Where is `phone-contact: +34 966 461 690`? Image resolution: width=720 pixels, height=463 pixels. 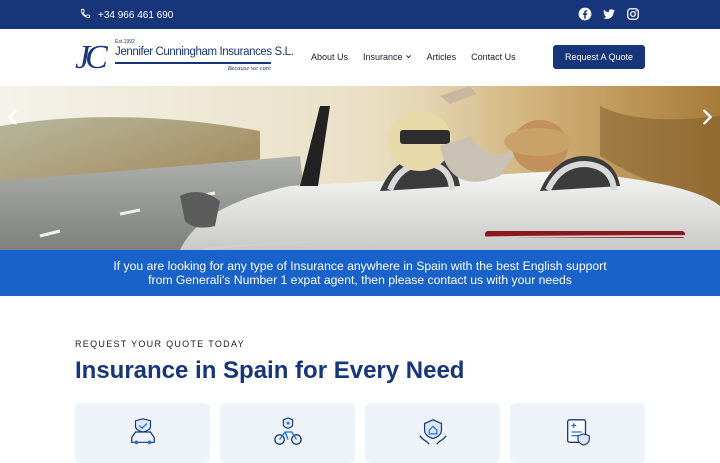 phone-contact: +34 966 461 690 is located at coordinates (126, 15).